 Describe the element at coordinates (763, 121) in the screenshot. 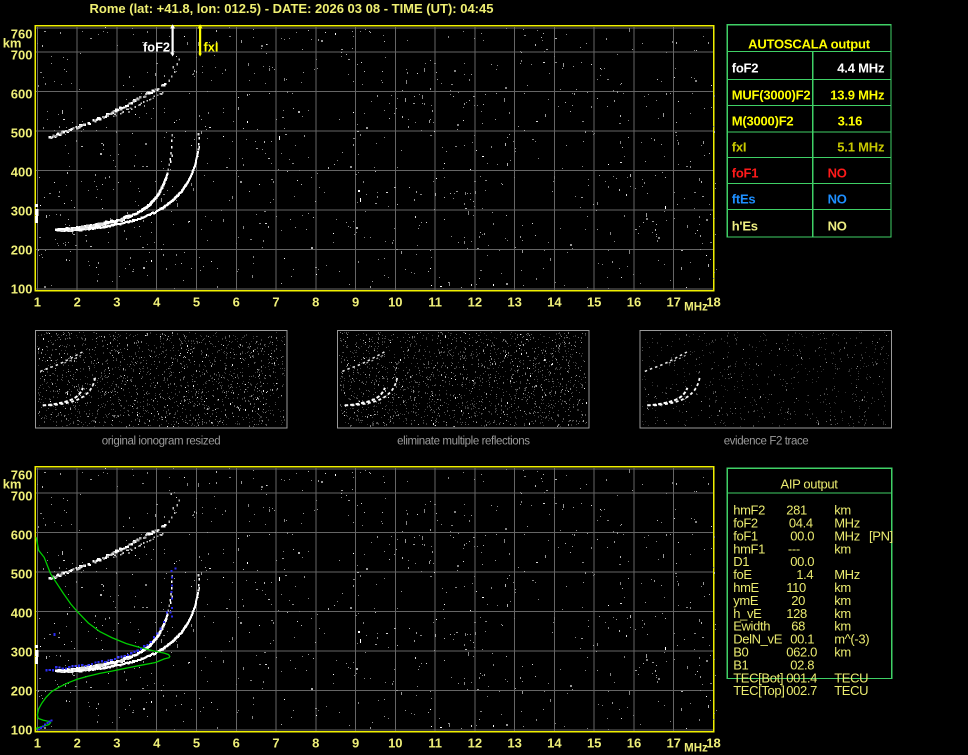

I see `svg-text: M(3000)F2` at that location.